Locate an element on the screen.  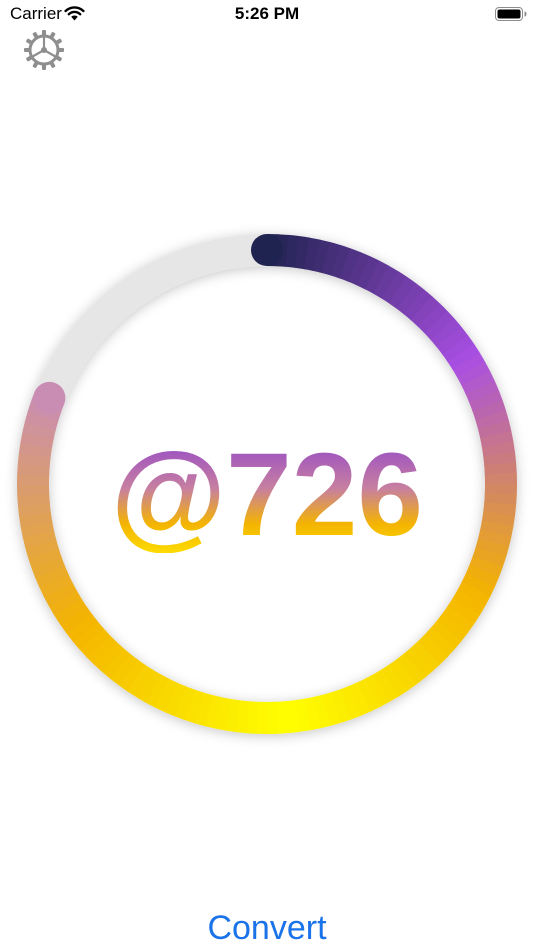
progress-value-text: @726 is located at coordinates (267, 491).